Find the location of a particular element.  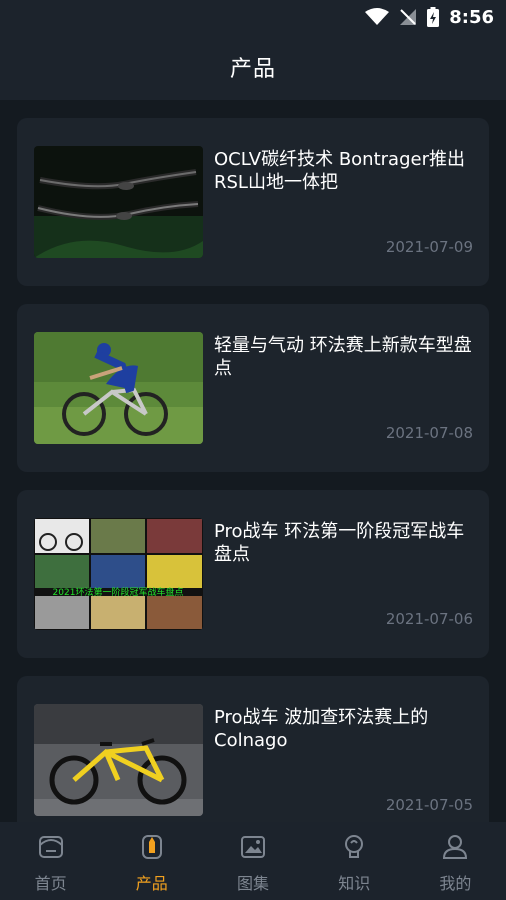

nav-label-product: 产品 is located at coordinates (151, 883).